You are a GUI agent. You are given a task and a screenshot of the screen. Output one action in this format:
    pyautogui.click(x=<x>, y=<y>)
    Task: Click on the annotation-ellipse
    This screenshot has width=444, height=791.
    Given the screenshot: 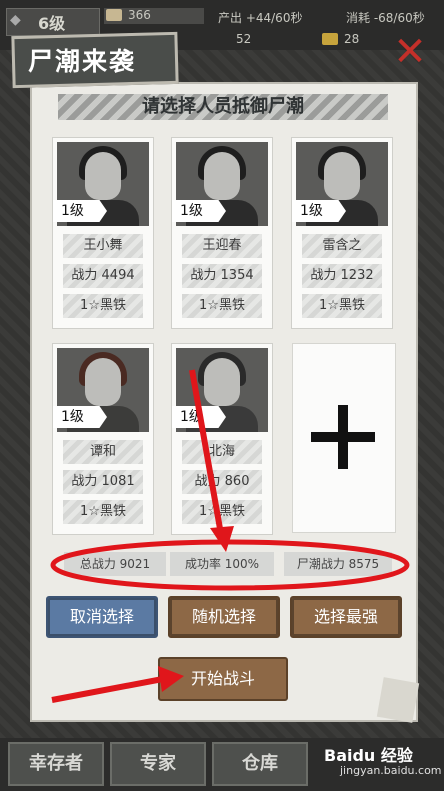 What is the action you would take?
    pyautogui.click(x=230, y=565)
    